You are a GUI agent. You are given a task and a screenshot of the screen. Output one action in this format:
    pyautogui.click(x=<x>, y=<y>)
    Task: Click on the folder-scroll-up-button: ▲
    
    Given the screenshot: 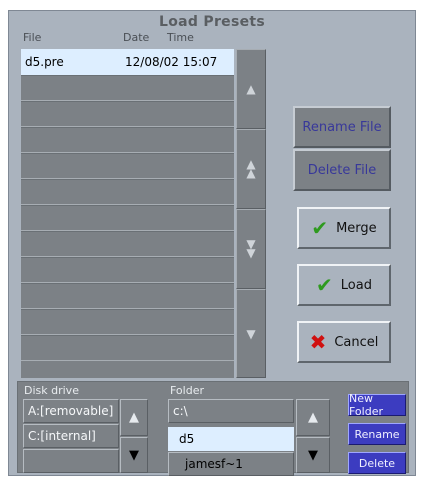 What is the action you would take?
    pyautogui.click(x=313, y=417)
    